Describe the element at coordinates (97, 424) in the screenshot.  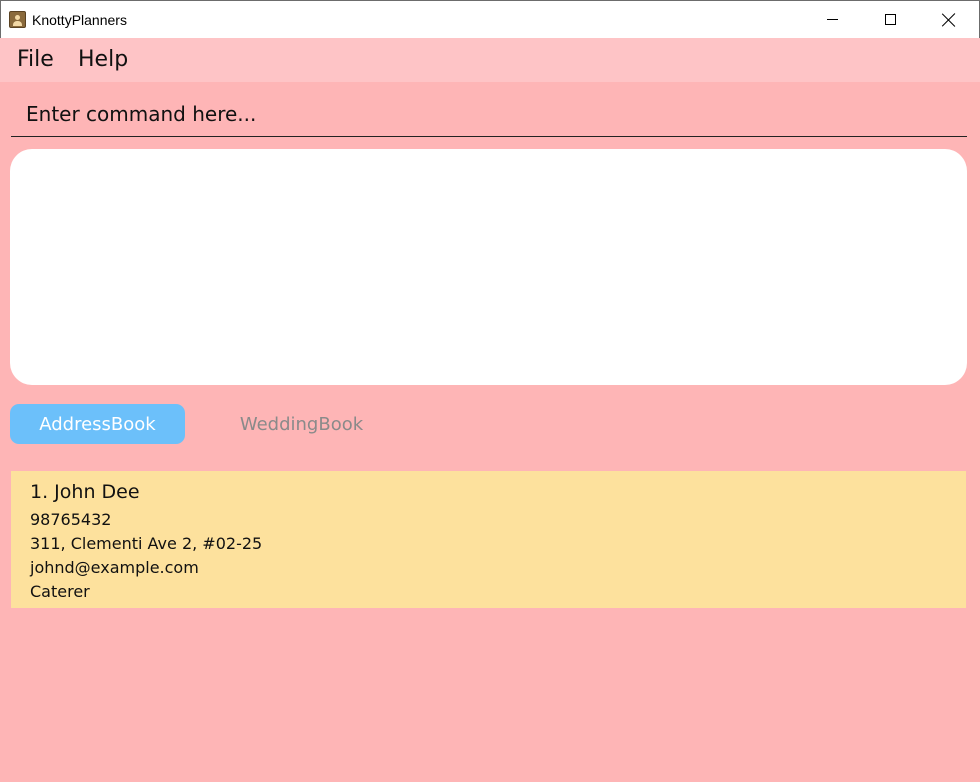
I see `tab-addressbook: AddressBook` at that location.